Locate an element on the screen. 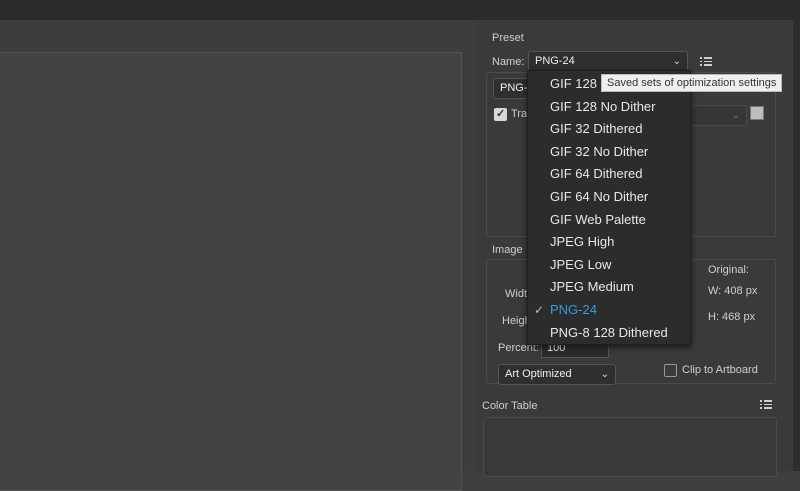 The height and width of the screenshot is (491, 800). dropdown-item: GIF 64 No Dither is located at coordinates (599, 197).